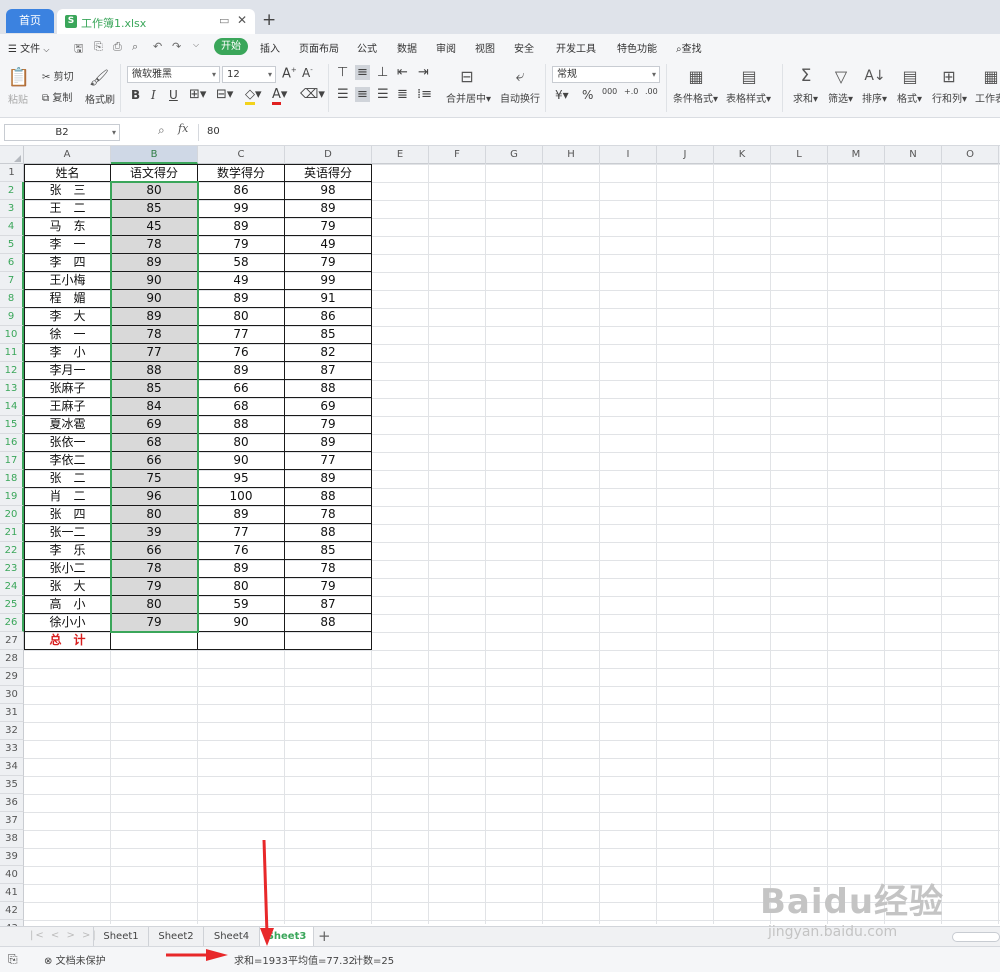 Image resolution: width=1000 pixels, height=972 pixels. What do you see at coordinates (833, 932) in the screenshot?
I see `watermark-url: jingyan.baidu.com` at bounding box center [833, 932].